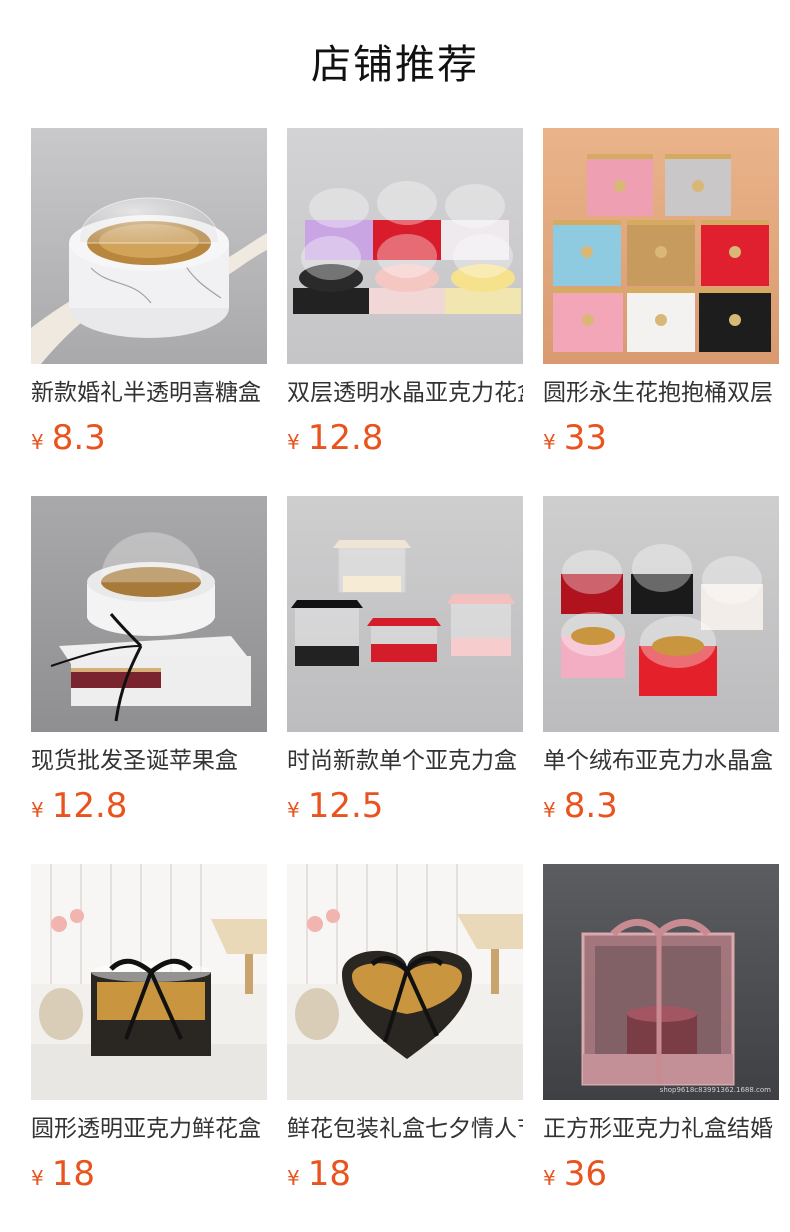 The width and height of the screenshot is (790, 1232). I want to click on product-card: 圆形透明亚克力鲜花盒 ¥18, so click(149, 1048).